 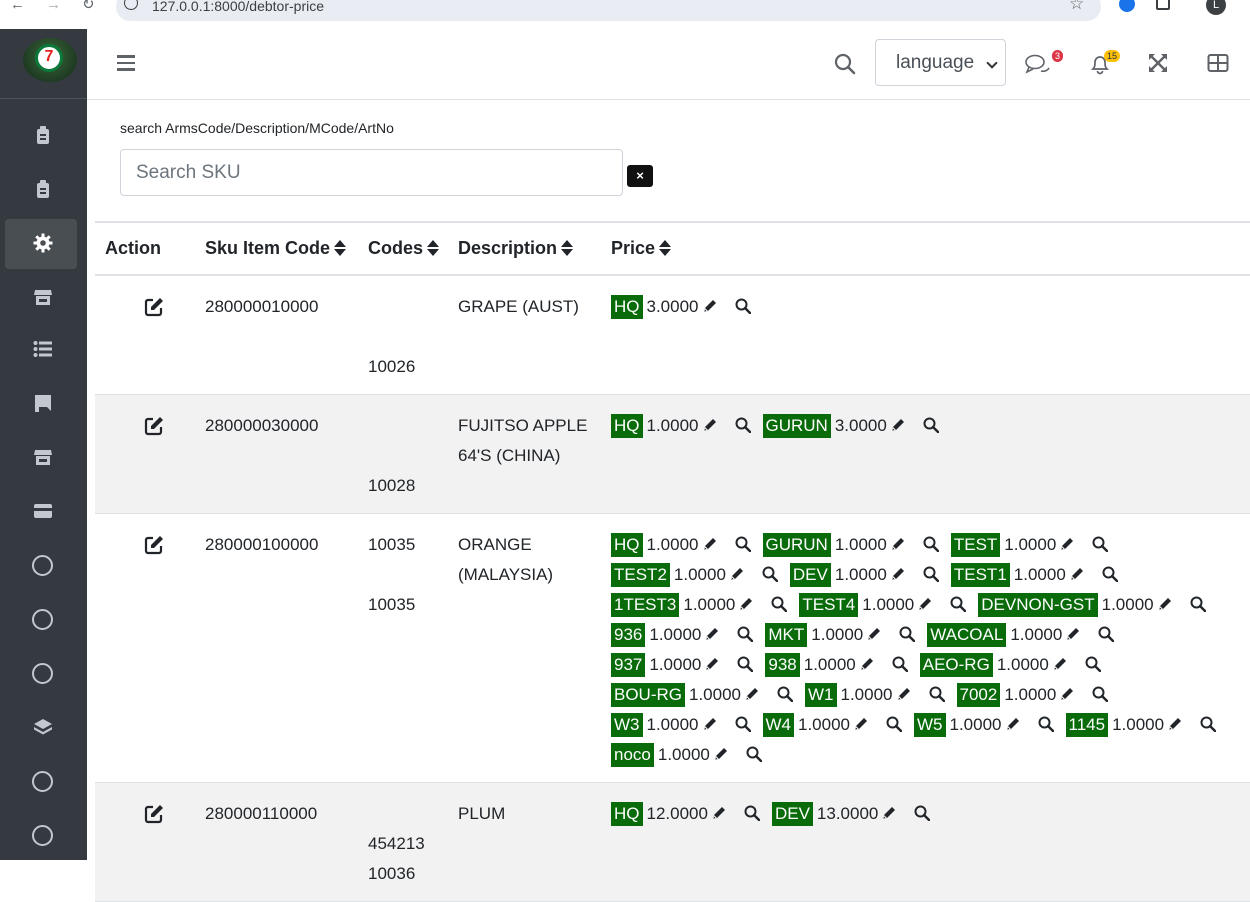 I want to click on search-sku-input: Search SKU, so click(x=371, y=172).